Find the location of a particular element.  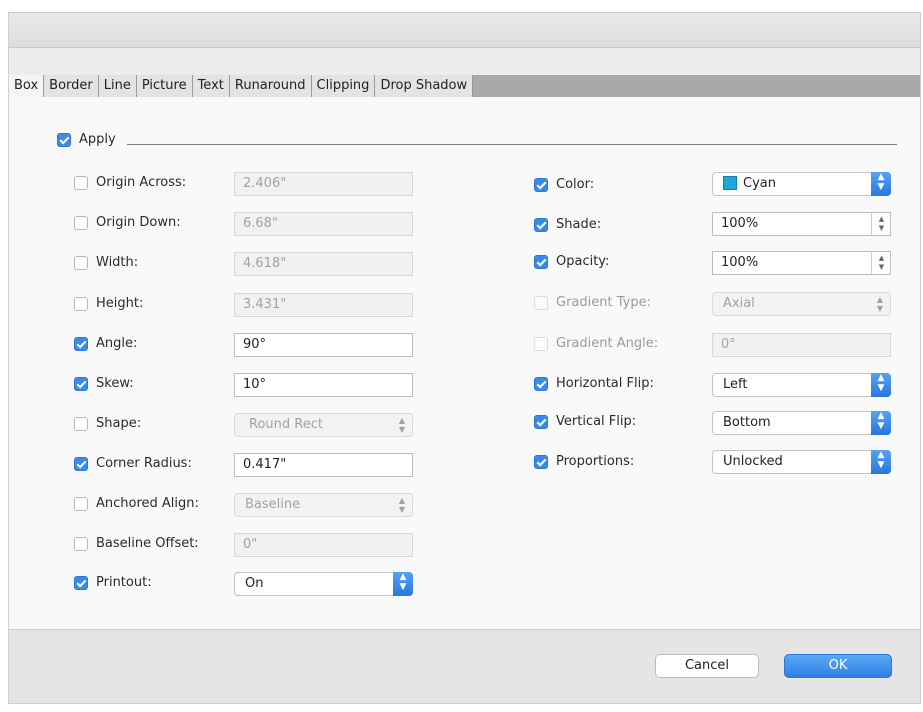

anchored-align-checkbox is located at coordinates (81, 504).